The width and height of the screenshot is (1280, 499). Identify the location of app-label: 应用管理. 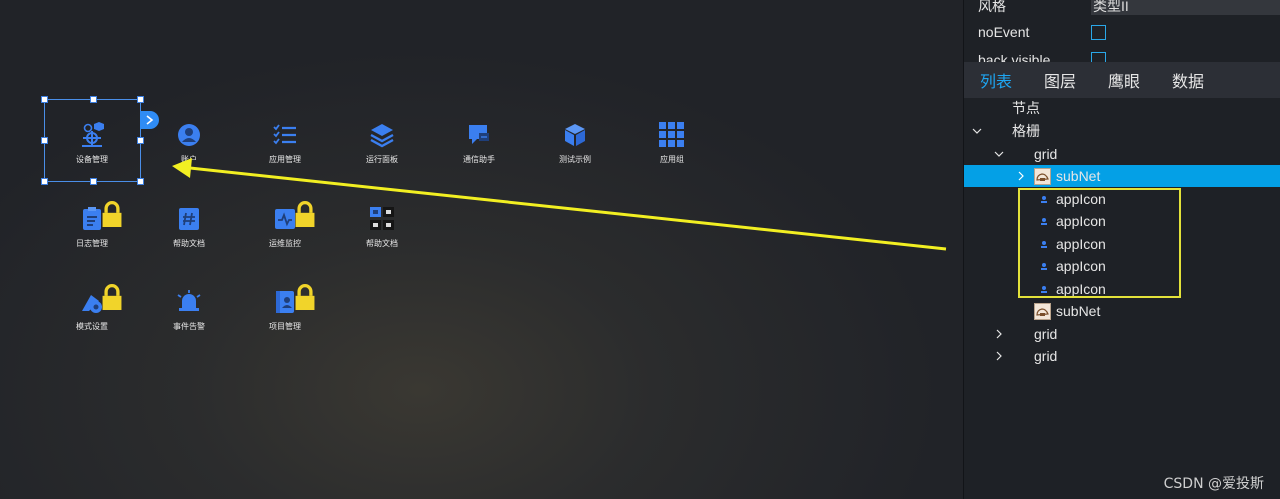
(285, 159).